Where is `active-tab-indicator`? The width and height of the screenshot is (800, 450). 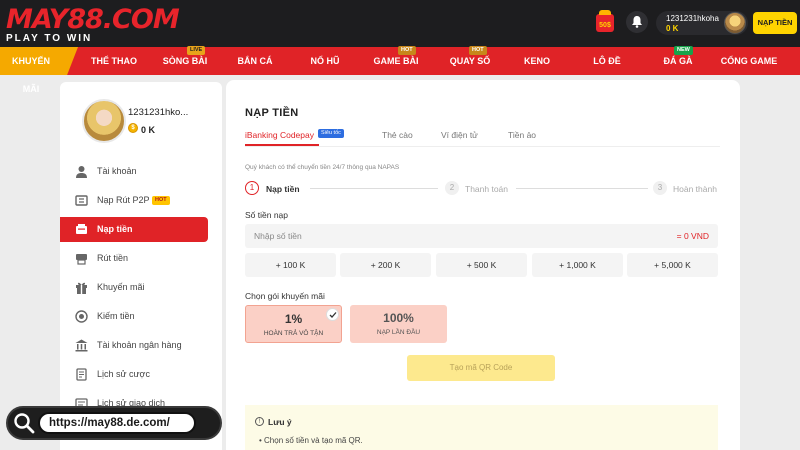 active-tab-indicator is located at coordinates (282, 145).